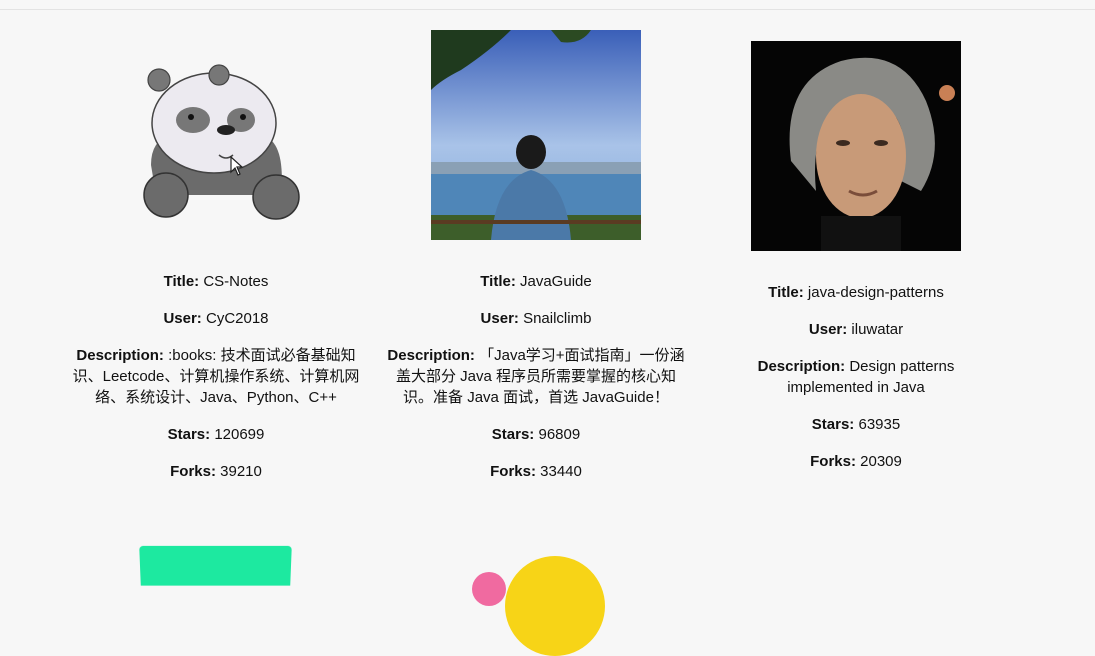 This screenshot has width=1095, height=656. What do you see at coordinates (236, 281) in the screenshot?
I see `title-value: CS-Notes` at bounding box center [236, 281].